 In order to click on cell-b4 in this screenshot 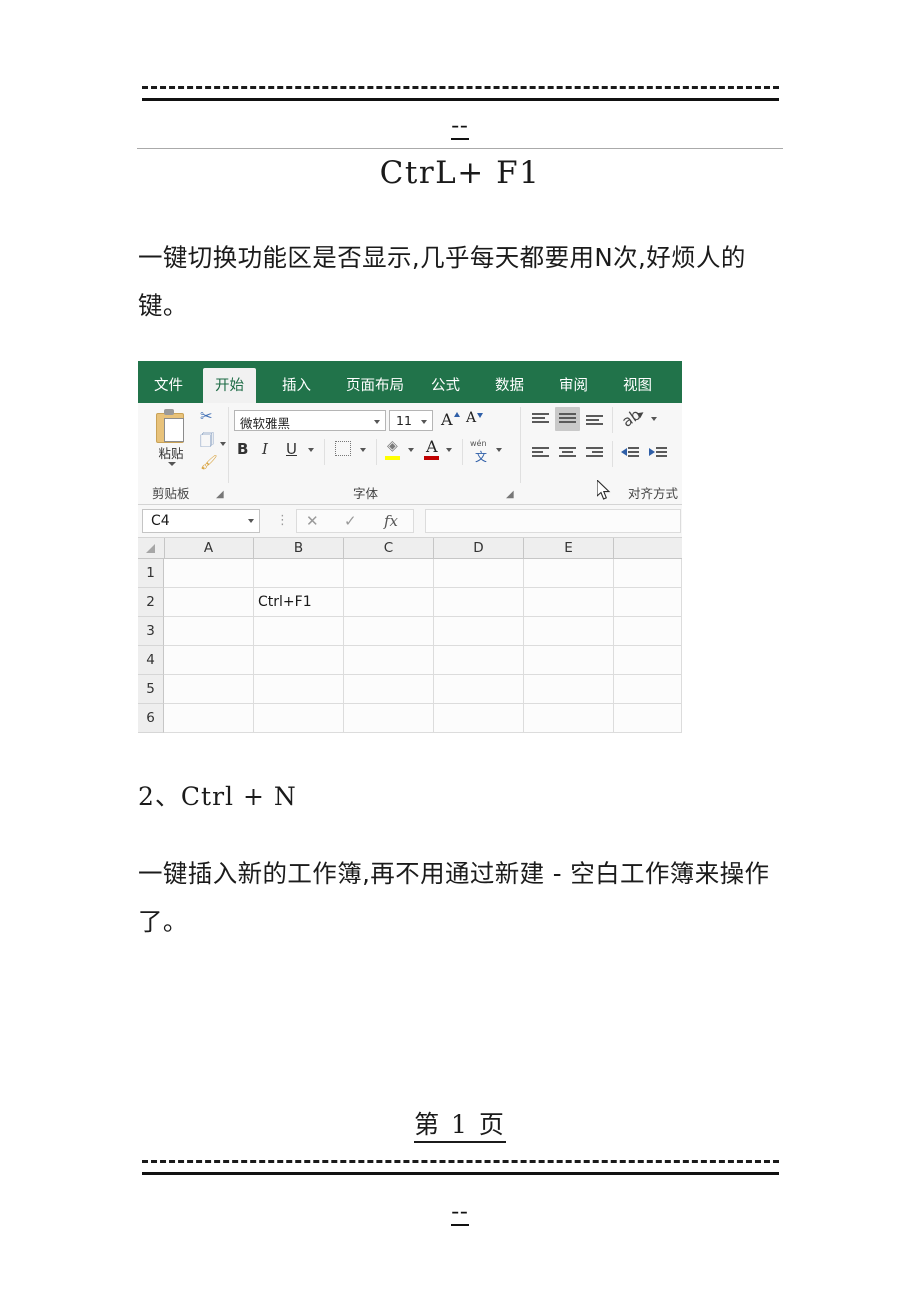, I will do `click(299, 660)`.